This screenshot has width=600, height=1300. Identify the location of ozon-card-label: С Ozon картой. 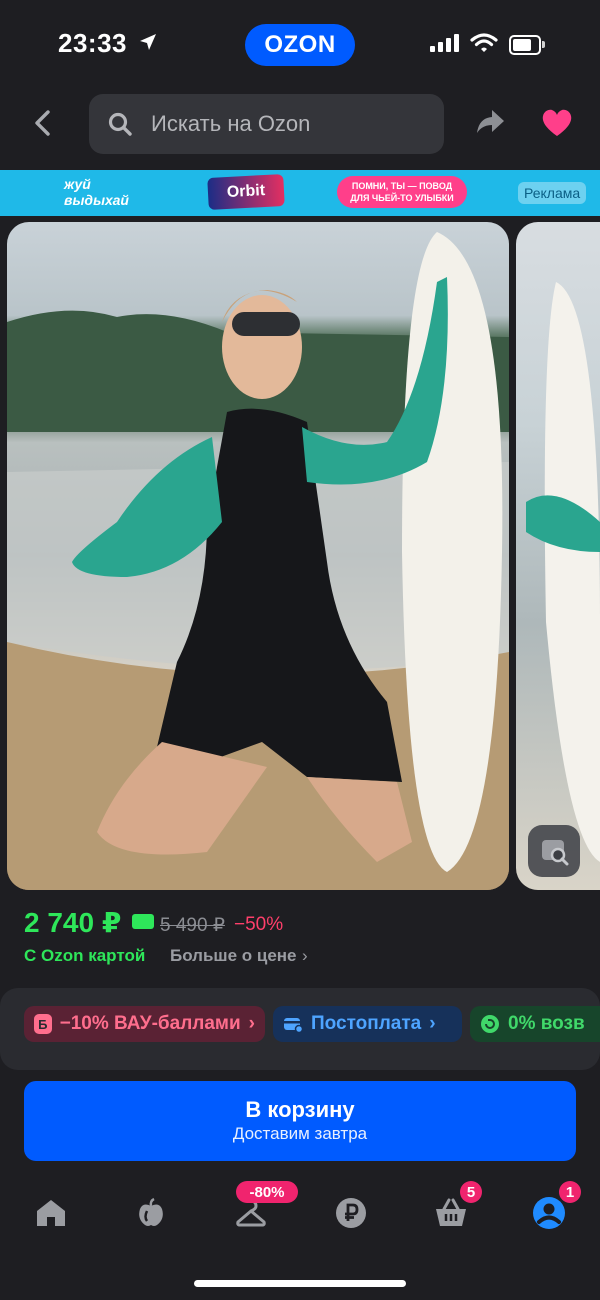
(85, 955).